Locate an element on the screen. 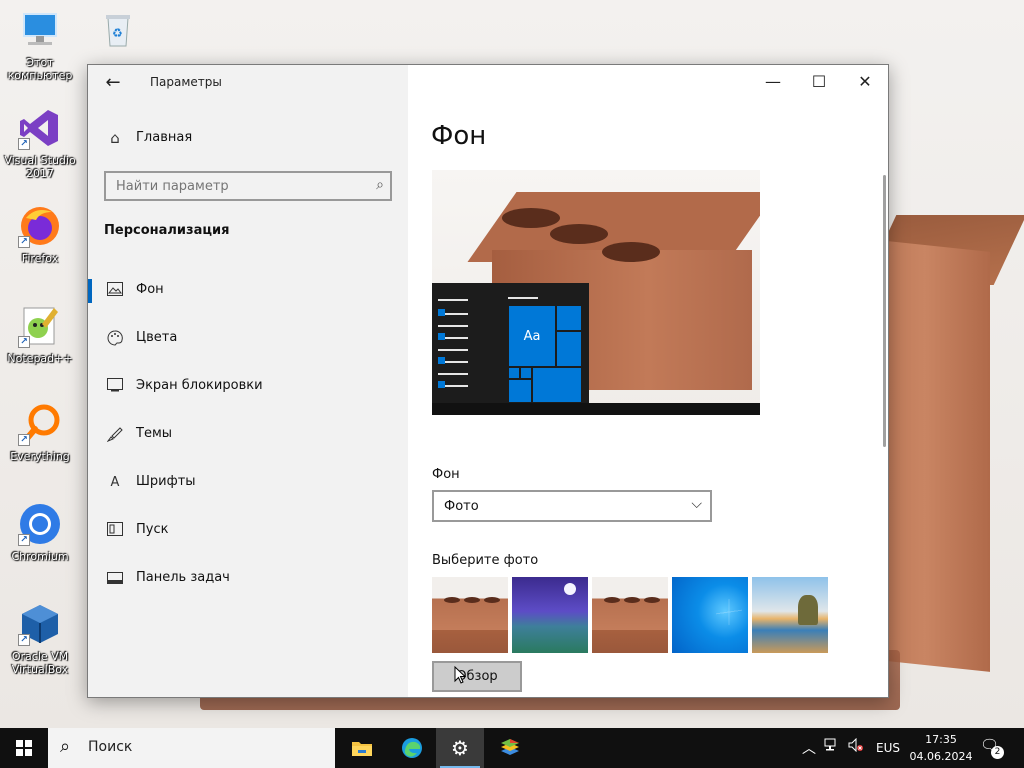  start-button is located at coordinates (24, 748).